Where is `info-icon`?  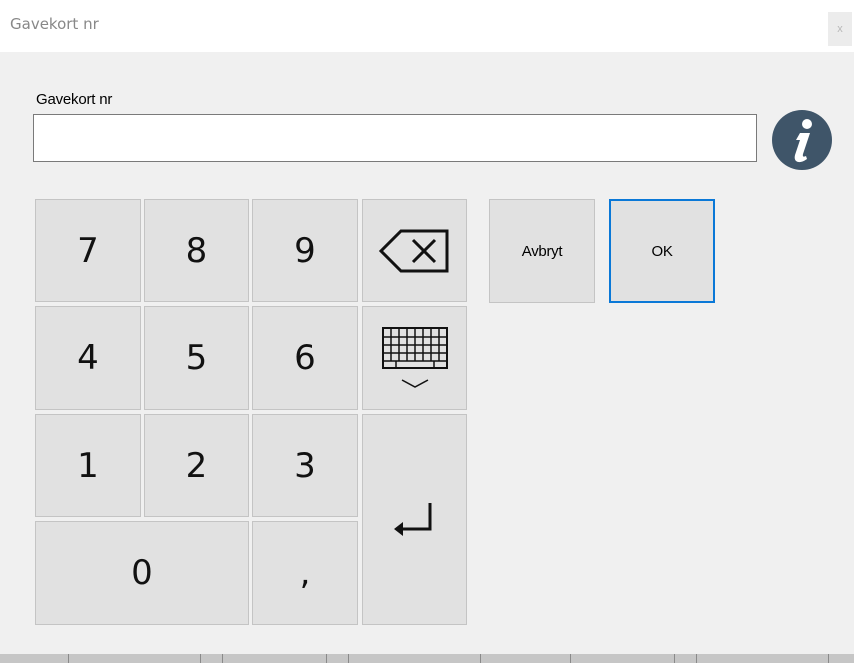 info-icon is located at coordinates (802, 140).